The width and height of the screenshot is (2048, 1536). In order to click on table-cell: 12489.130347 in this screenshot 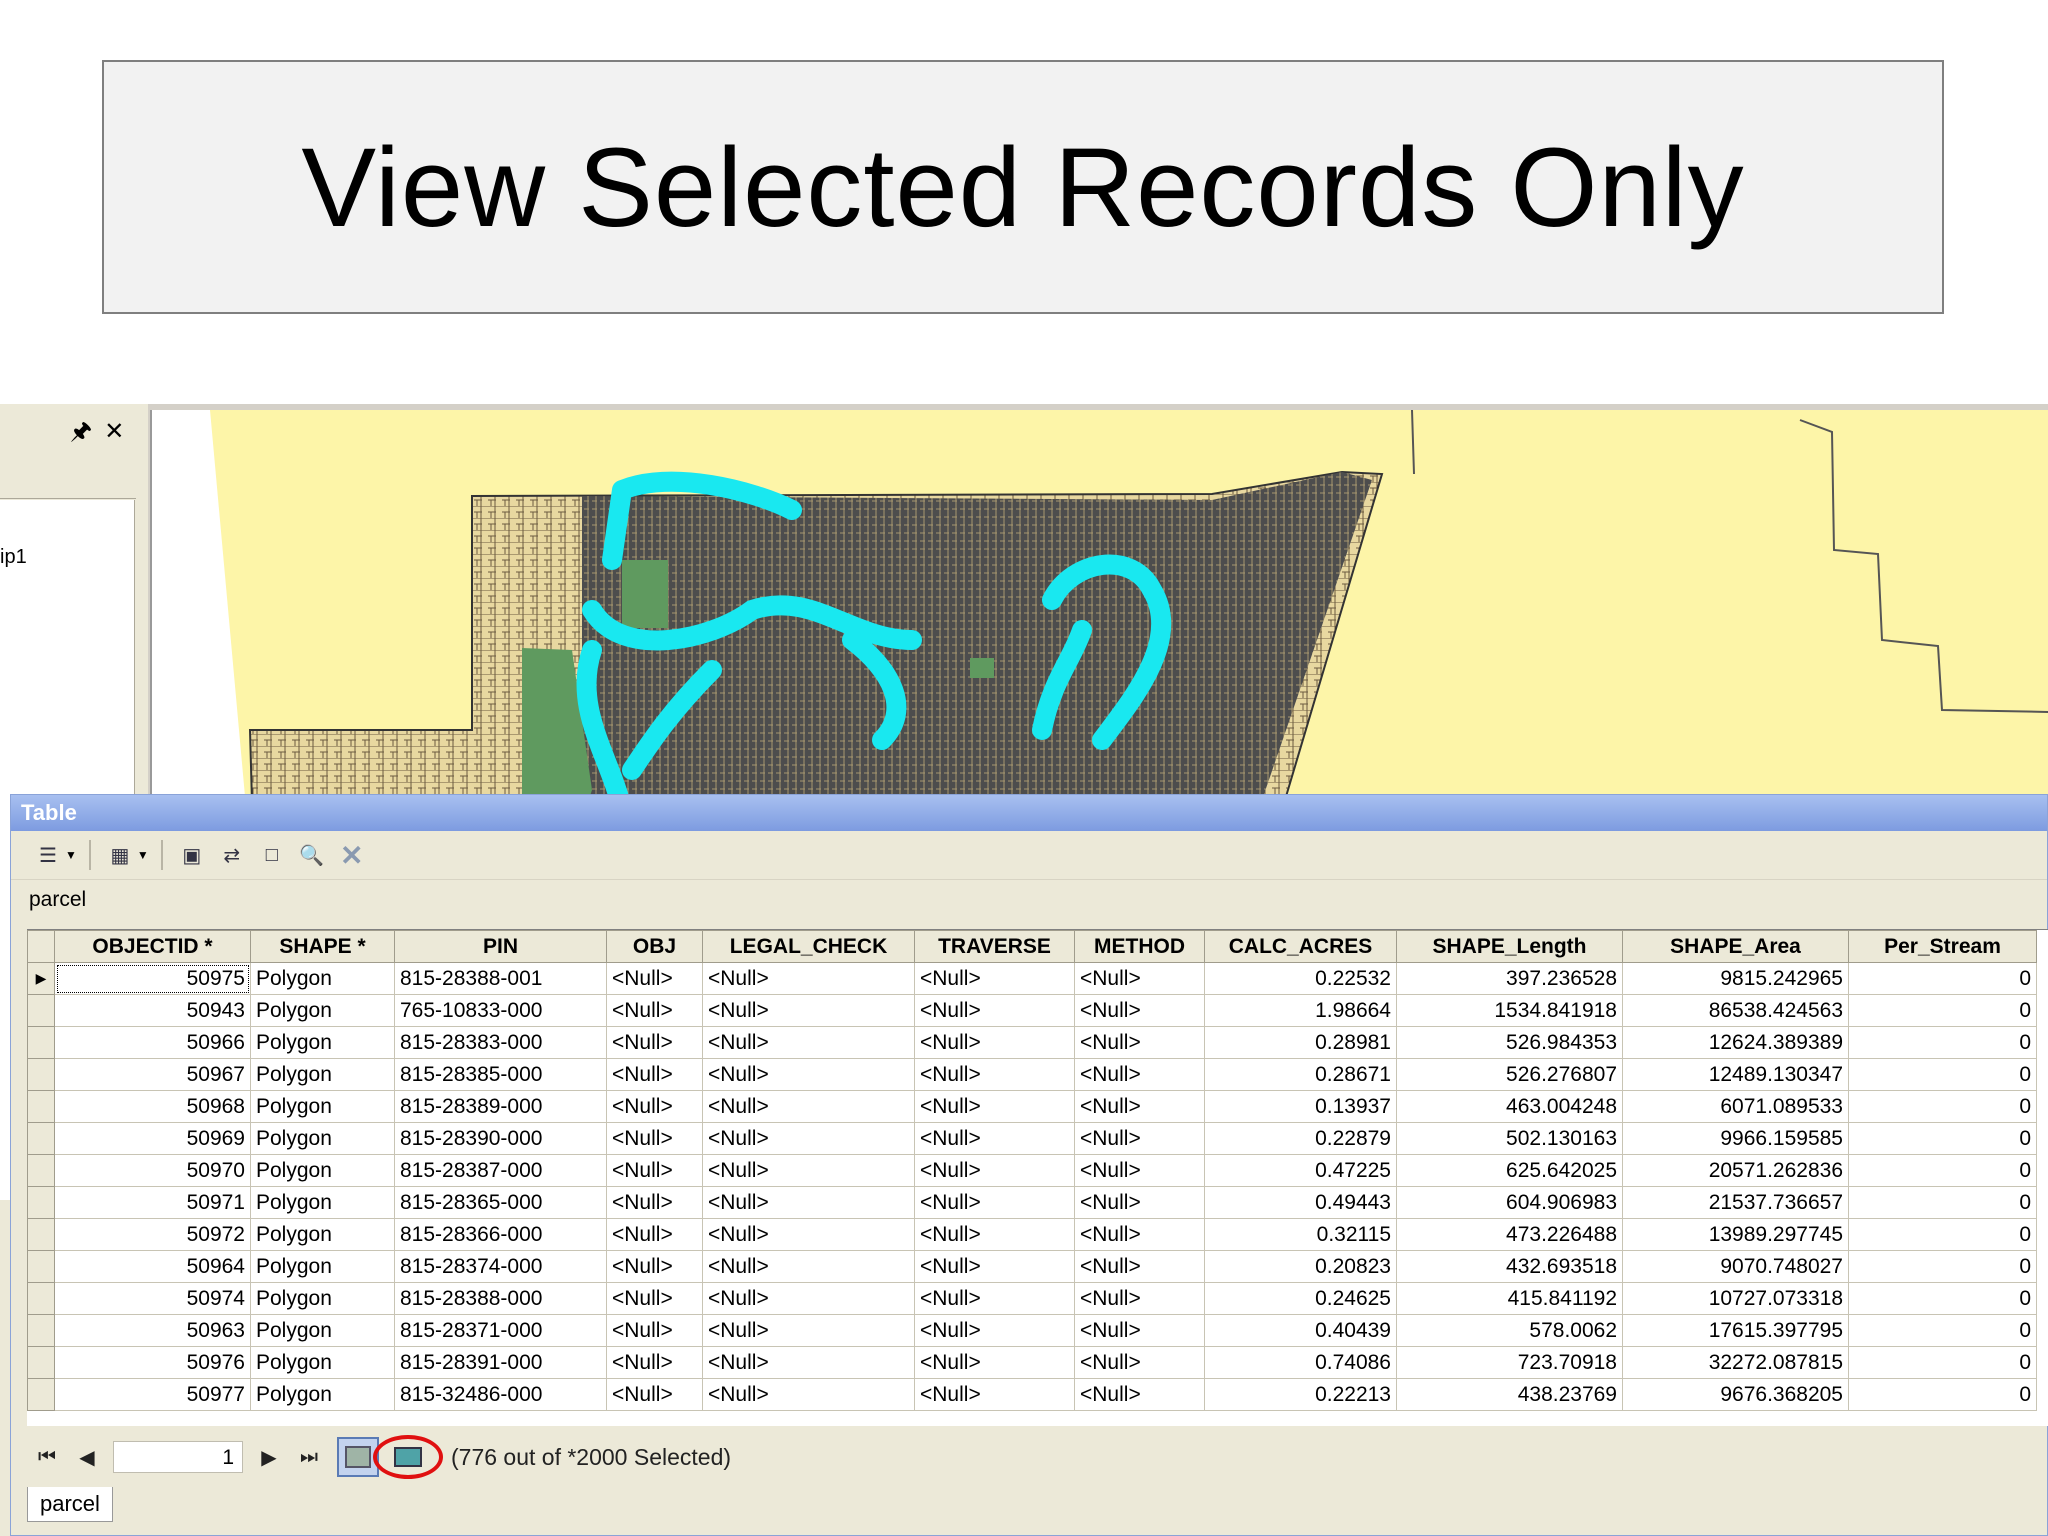, I will do `click(1735, 1074)`.